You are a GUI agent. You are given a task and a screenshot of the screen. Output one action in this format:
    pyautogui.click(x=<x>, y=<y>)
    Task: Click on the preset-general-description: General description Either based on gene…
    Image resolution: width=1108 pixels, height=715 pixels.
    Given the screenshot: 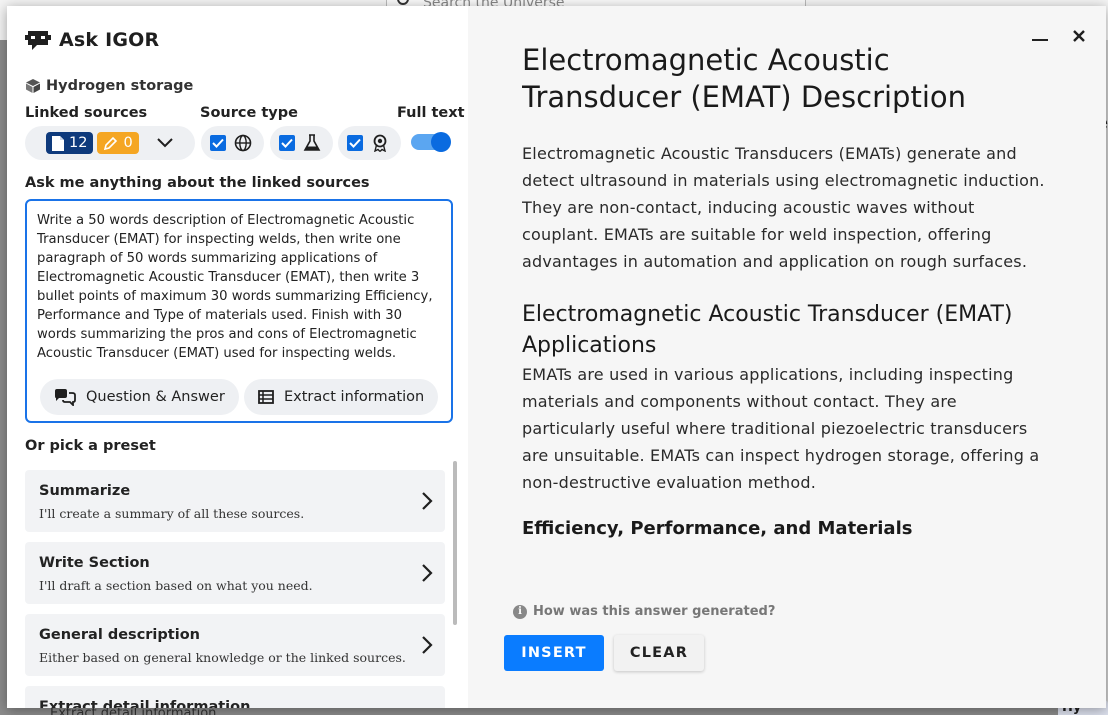 What is the action you would take?
    pyautogui.click(x=235, y=645)
    